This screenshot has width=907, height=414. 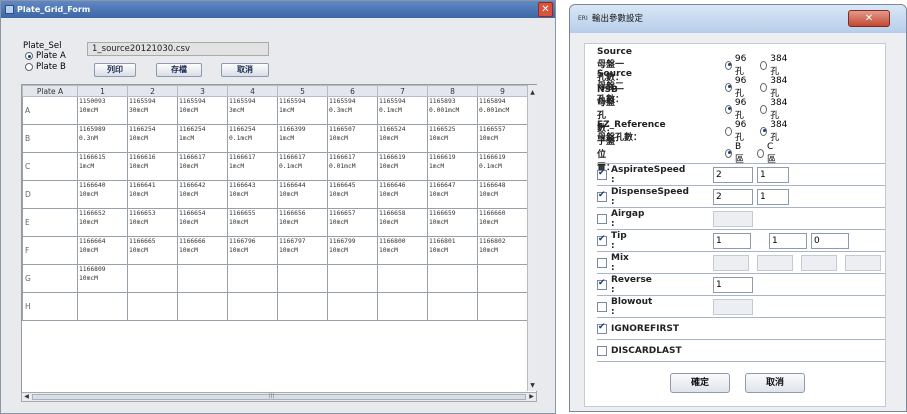 What do you see at coordinates (152, 110) in the screenshot?
I see `well-cell: 1165594 30mcM` at bounding box center [152, 110].